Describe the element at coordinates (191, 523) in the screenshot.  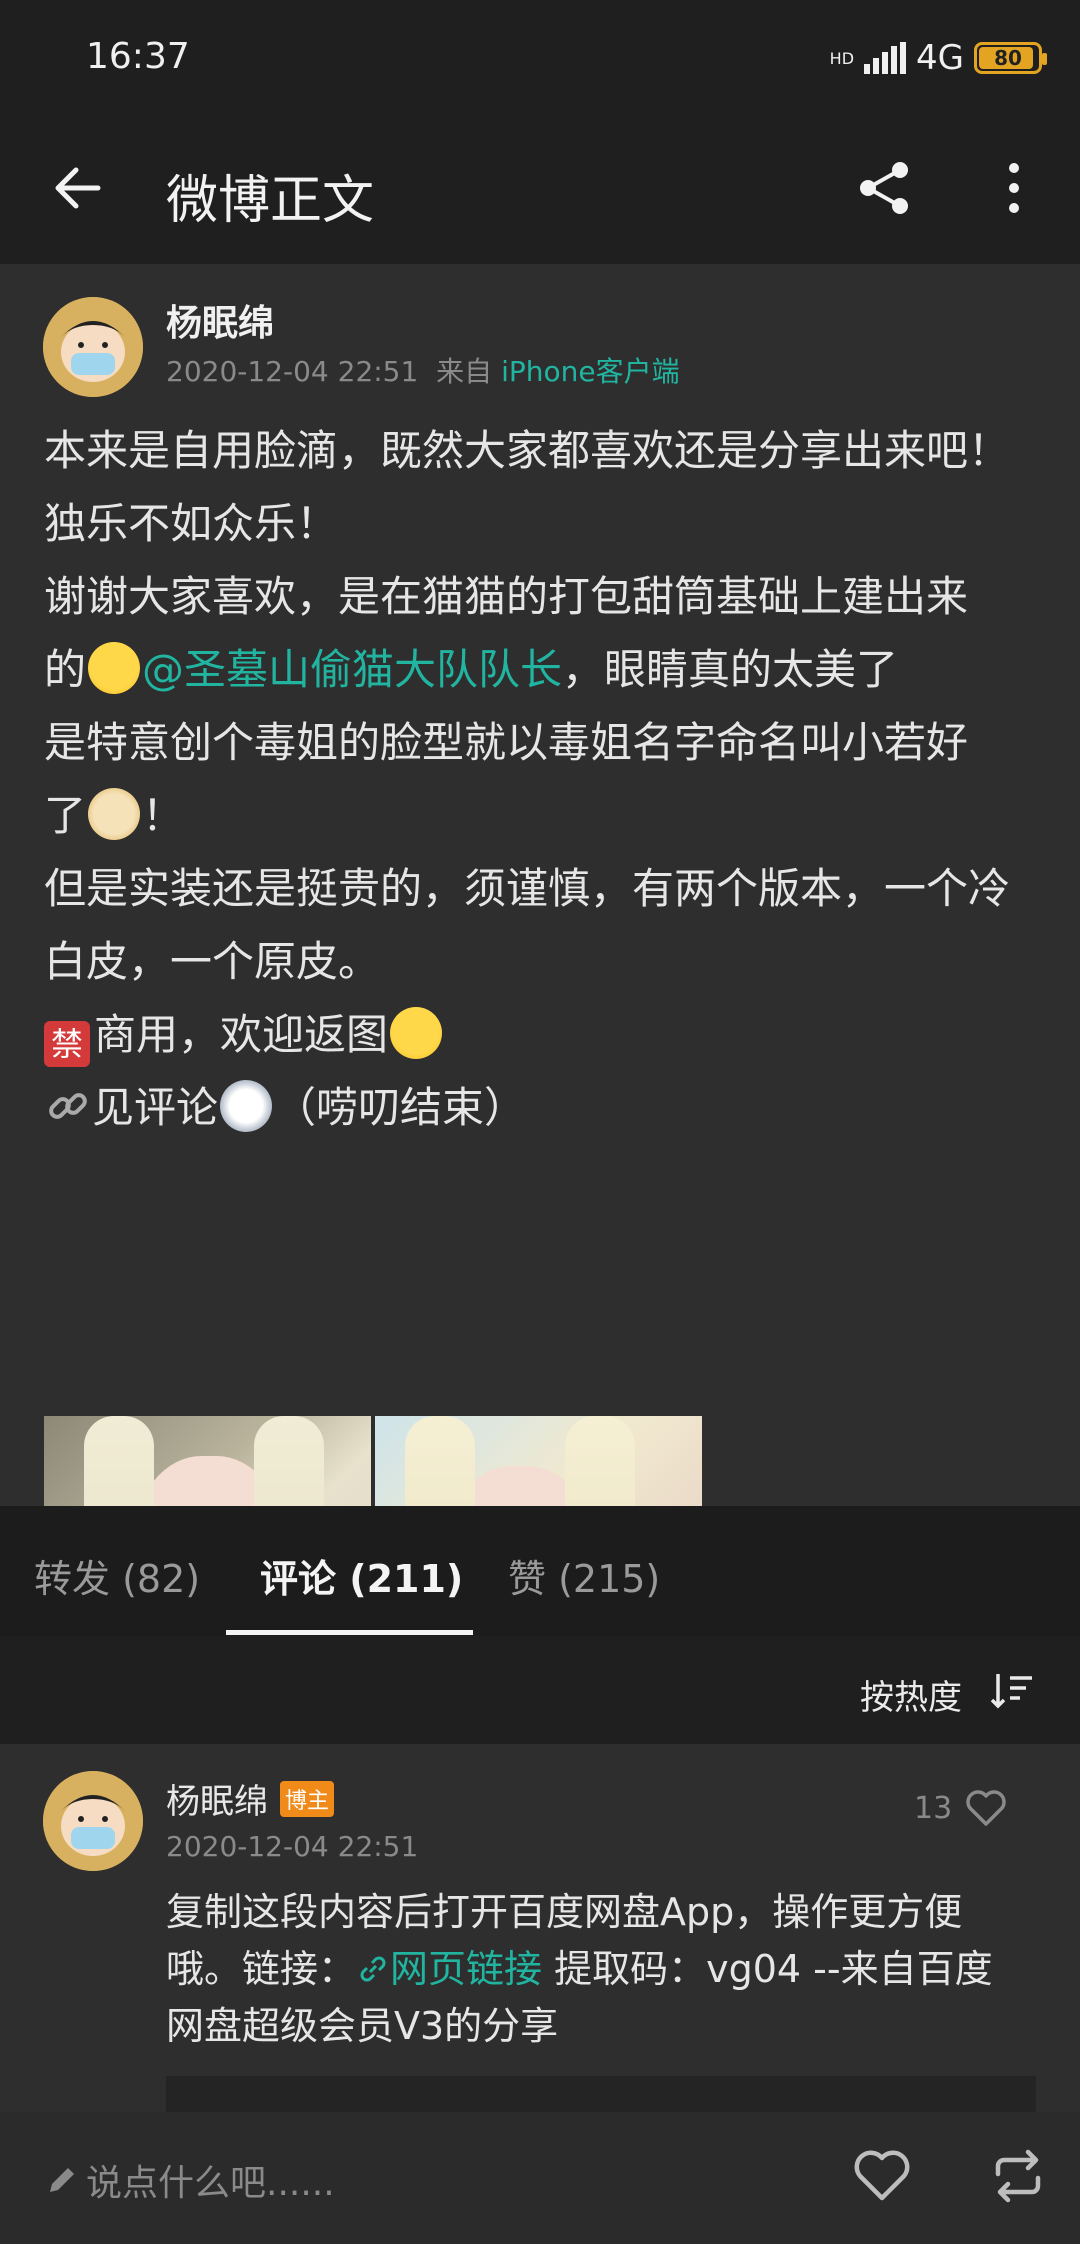
I see `post-line: 独乐不如众乐！` at that location.